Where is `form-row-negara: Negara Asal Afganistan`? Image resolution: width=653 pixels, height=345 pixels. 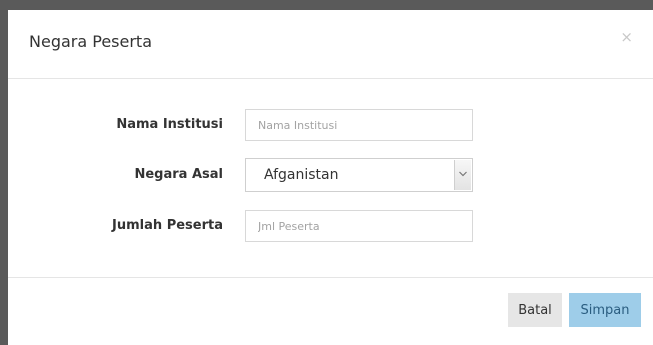 form-row-negara: Negara Asal Afganistan is located at coordinates (330, 175).